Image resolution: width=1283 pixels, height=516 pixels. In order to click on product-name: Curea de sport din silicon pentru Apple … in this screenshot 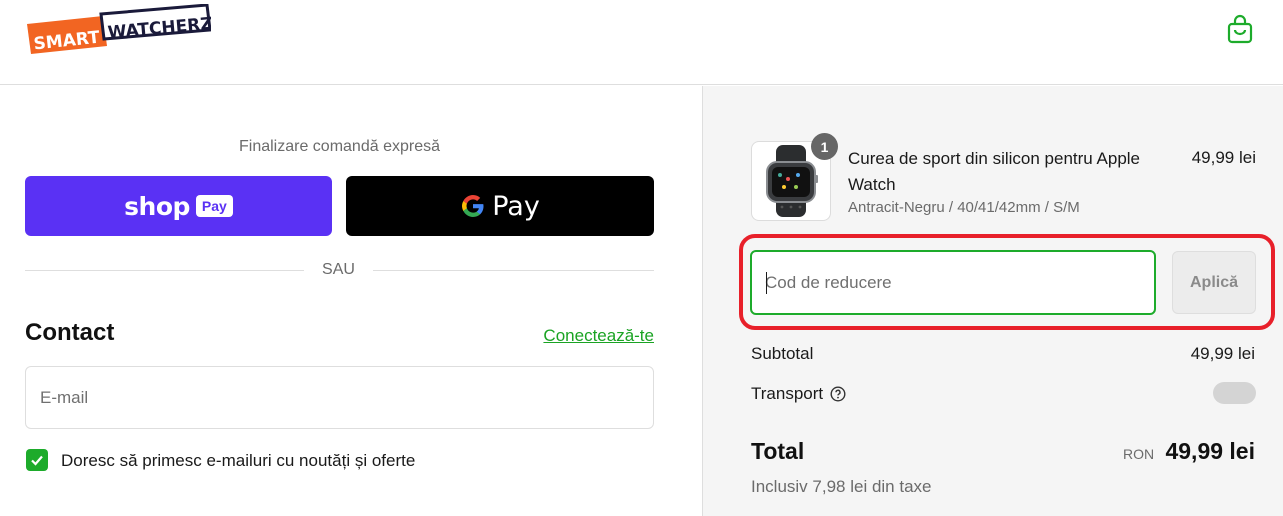, I will do `click(994, 171)`.